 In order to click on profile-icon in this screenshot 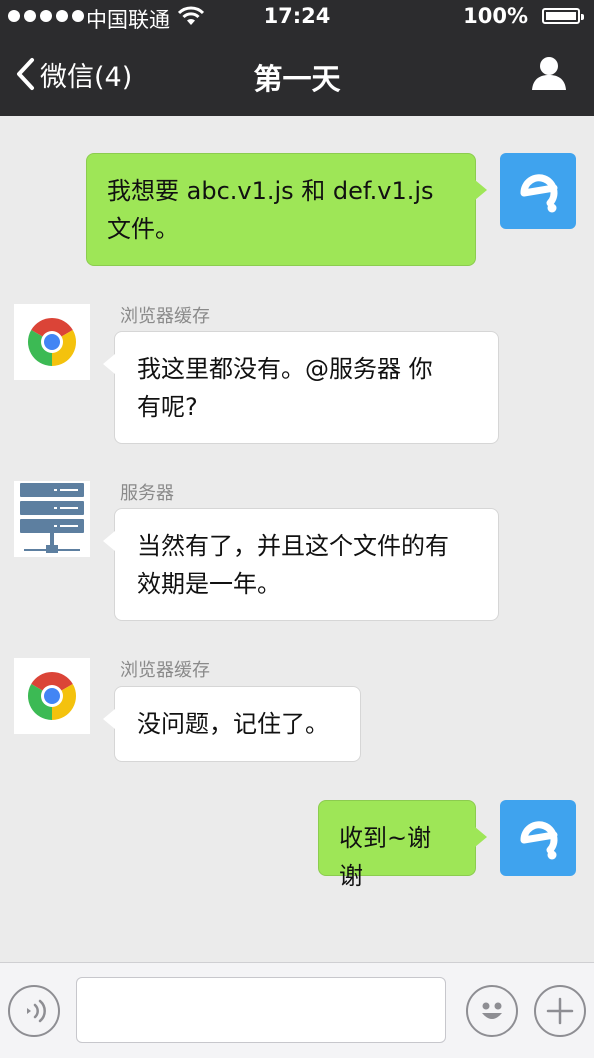, I will do `click(549, 73)`.